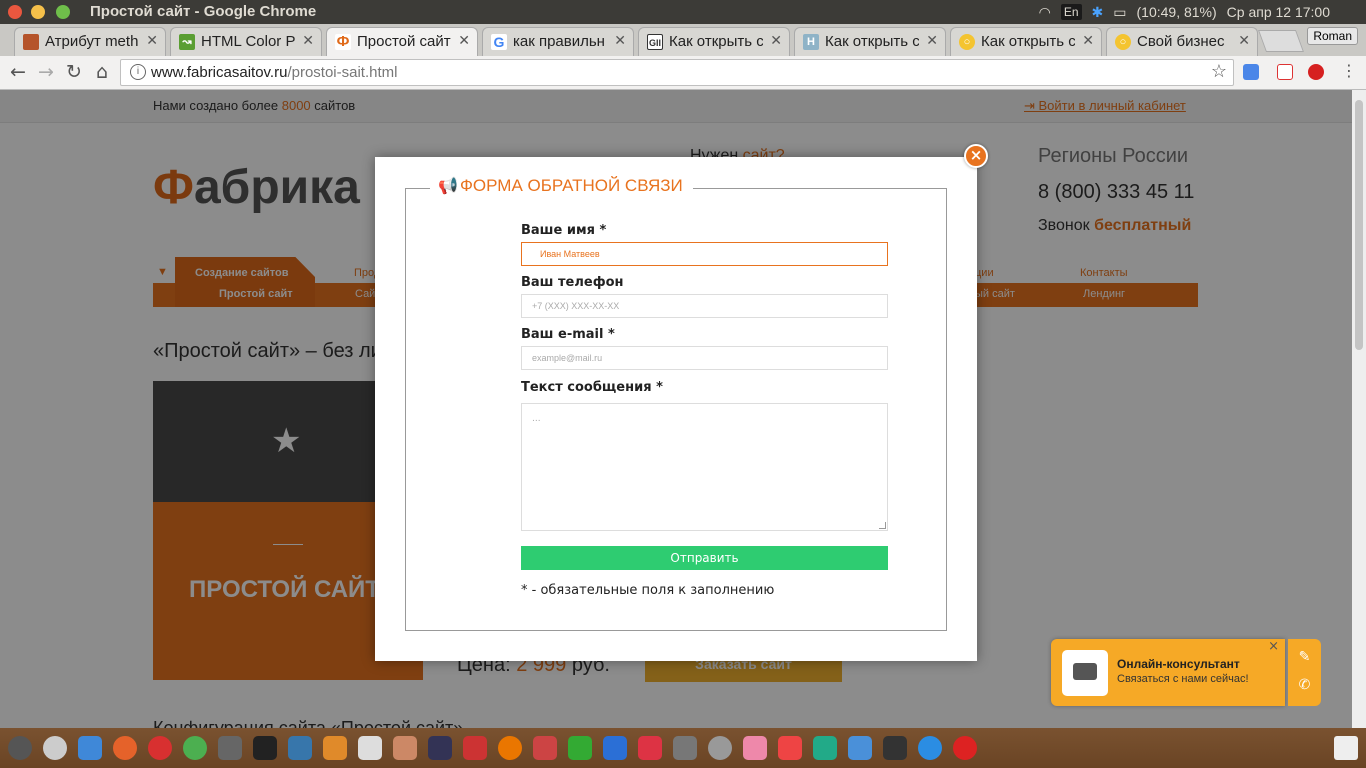 This screenshot has width=1366, height=768. I want to click on name-input: Иван Матвеев, so click(704, 254).